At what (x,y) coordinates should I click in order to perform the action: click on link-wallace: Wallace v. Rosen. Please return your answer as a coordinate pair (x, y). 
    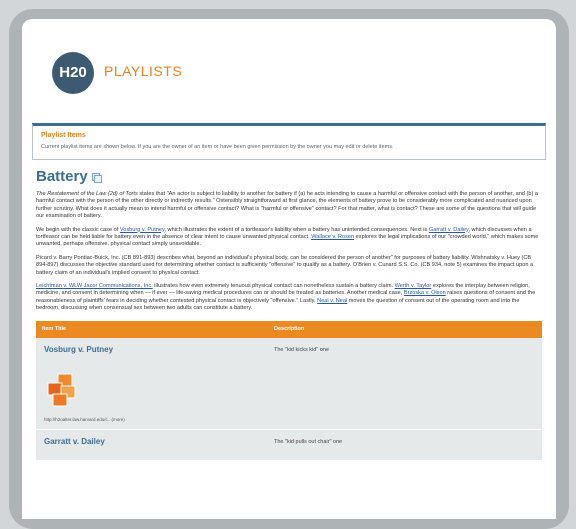
    Looking at the image, I should click on (332, 237).